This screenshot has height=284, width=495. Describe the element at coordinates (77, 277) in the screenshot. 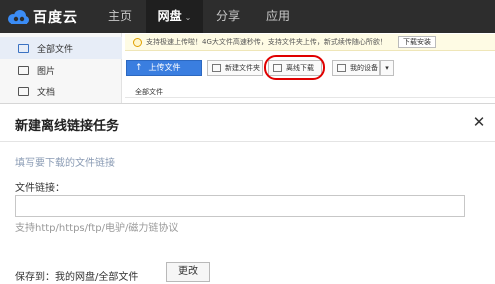

I see `save-to-path: 保存到：我的网盘/全部文件` at that location.